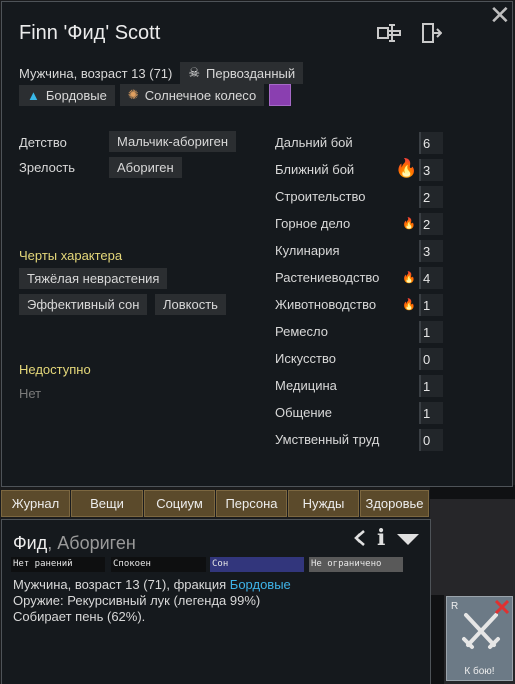 This screenshot has height=684, width=515. I want to click on tab-log: Журнал, so click(35, 503).